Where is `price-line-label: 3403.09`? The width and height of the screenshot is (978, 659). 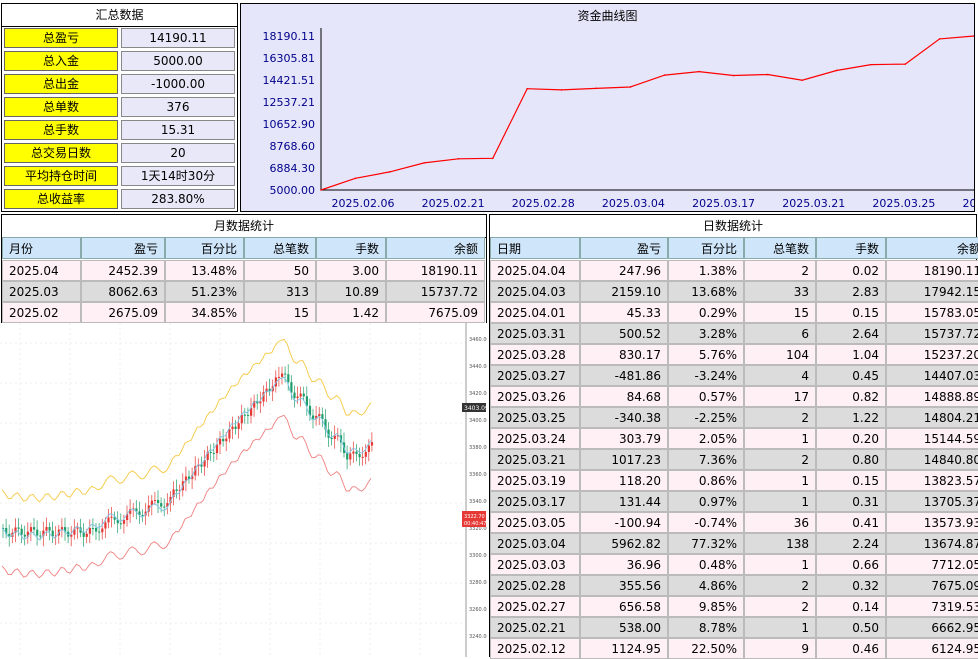 price-line-label: 3403.09 is located at coordinates (475, 408).